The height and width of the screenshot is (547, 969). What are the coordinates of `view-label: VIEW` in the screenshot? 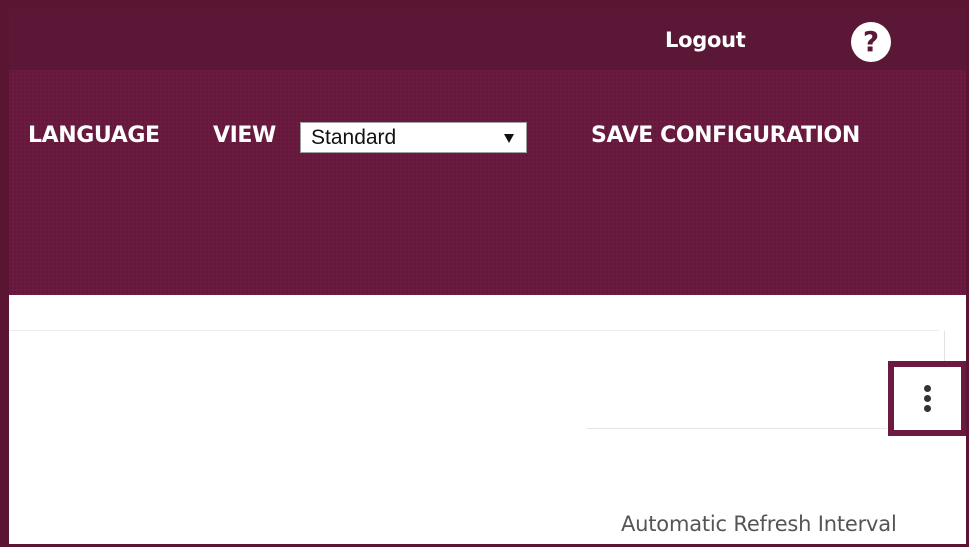 It's located at (244, 135).